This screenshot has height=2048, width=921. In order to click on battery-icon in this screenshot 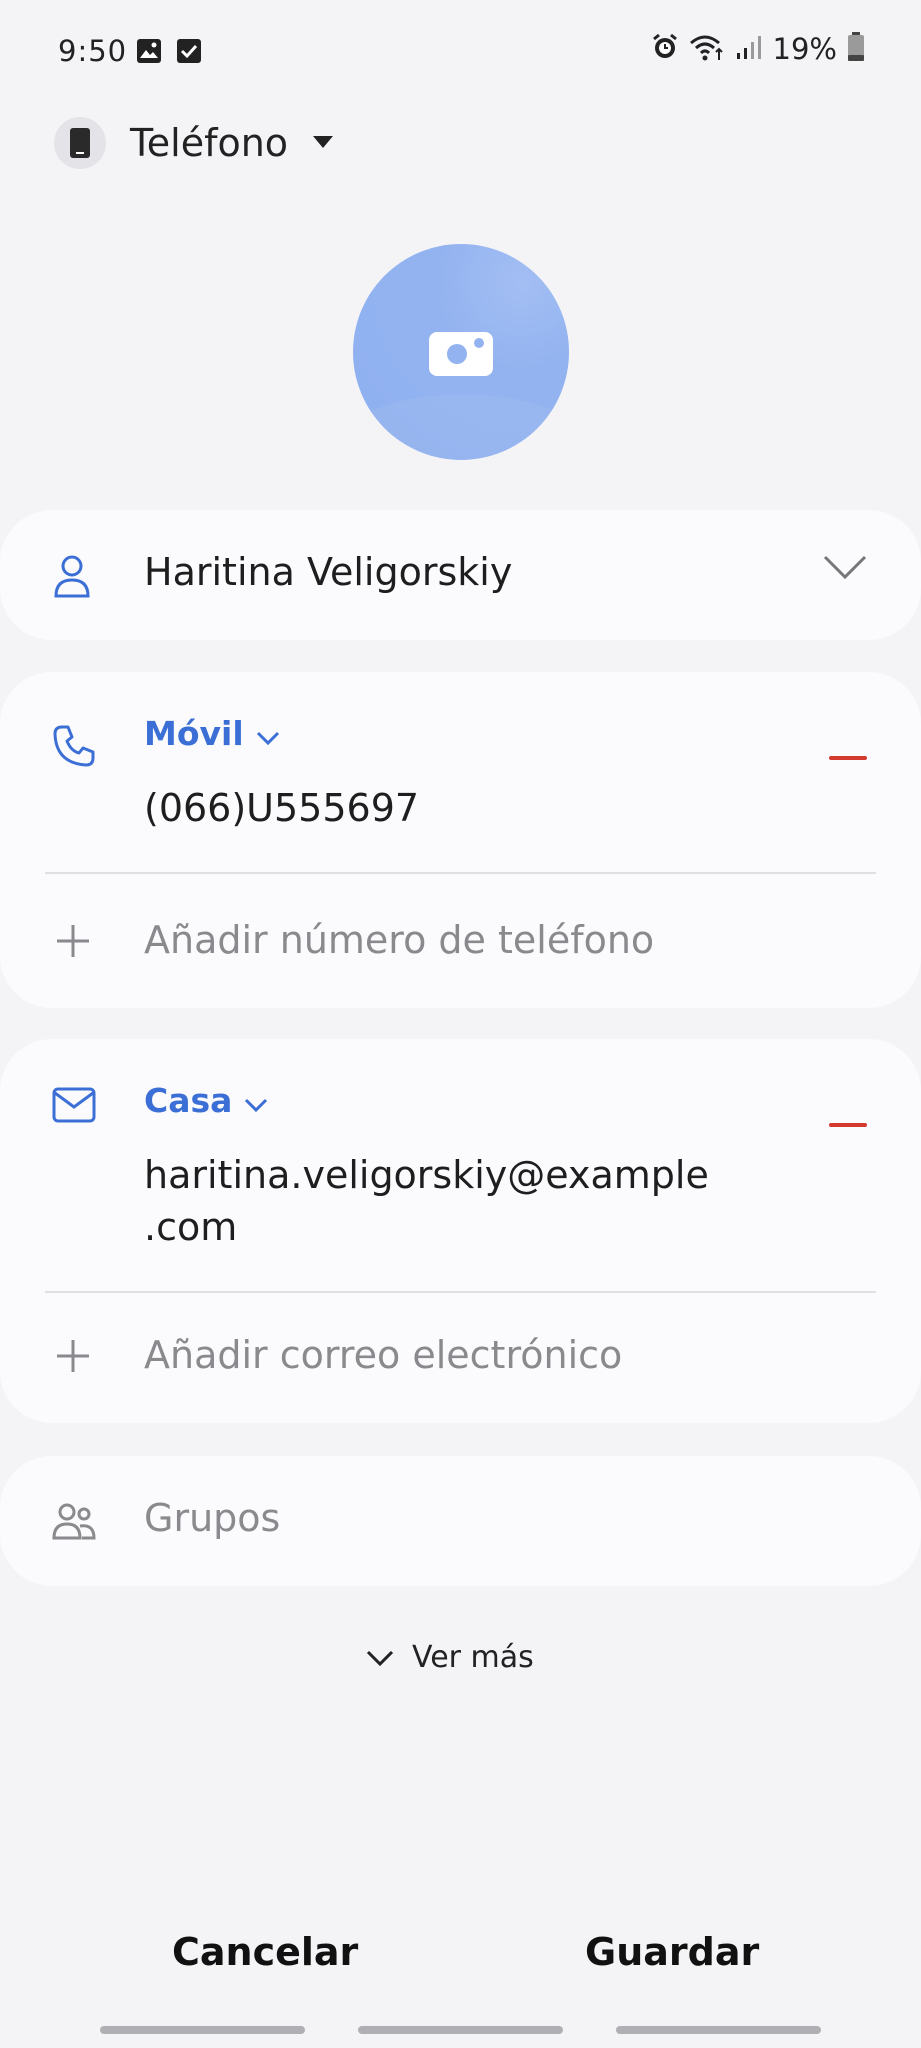, I will do `click(856, 49)`.